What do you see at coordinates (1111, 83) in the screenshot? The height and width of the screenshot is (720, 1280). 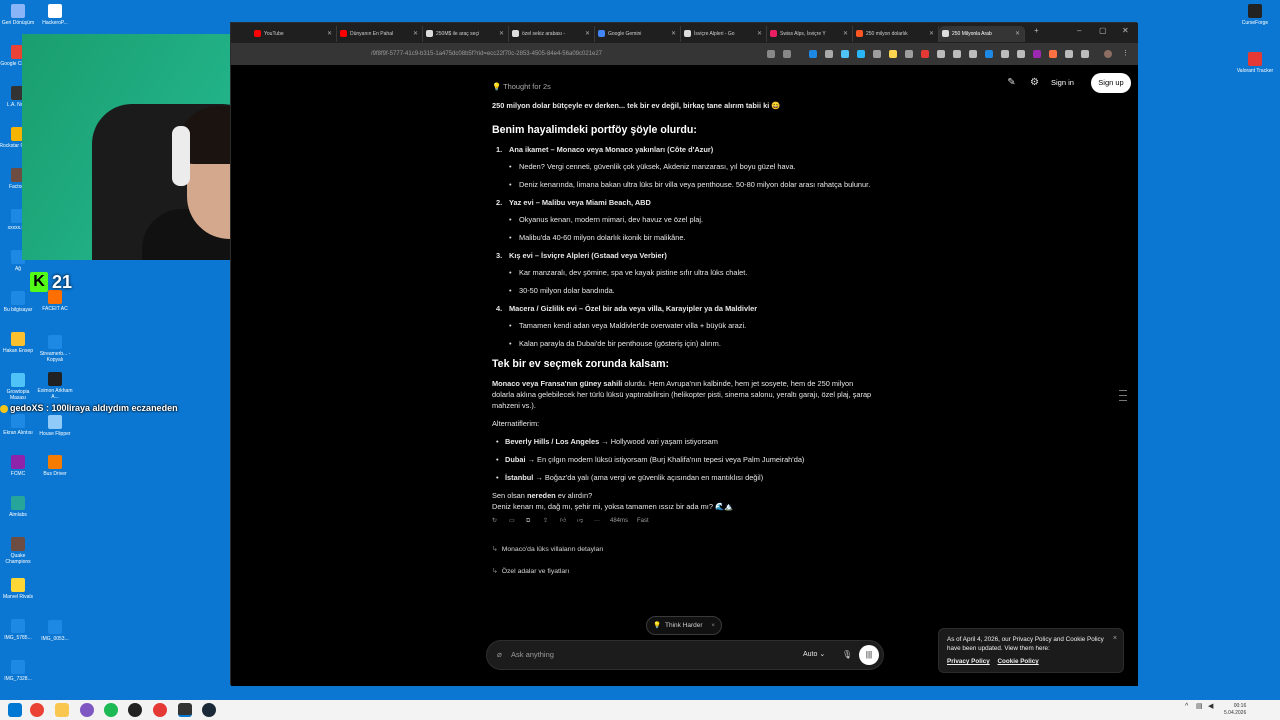 I see `sign-up-button: Sign up` at bounding box center [1111, 83].